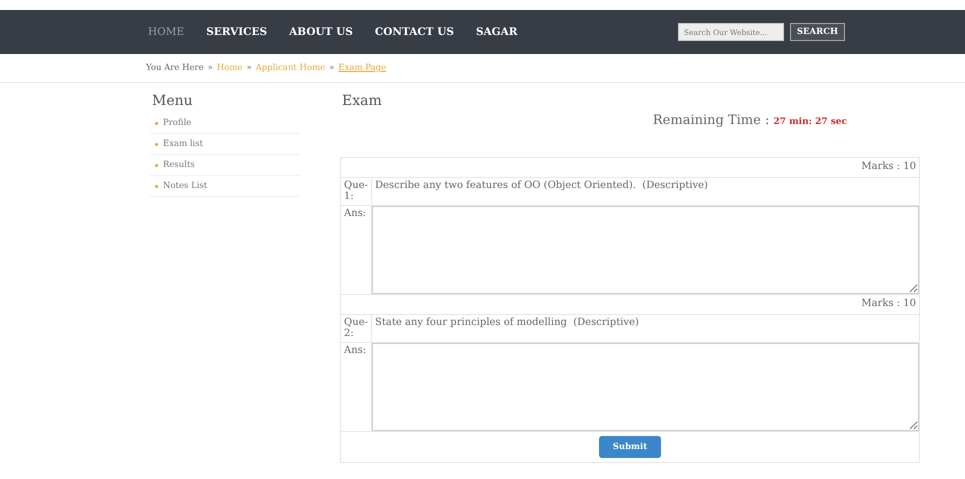  I want to click on breadcrumb-label: You Are Here, so click(175, 68).